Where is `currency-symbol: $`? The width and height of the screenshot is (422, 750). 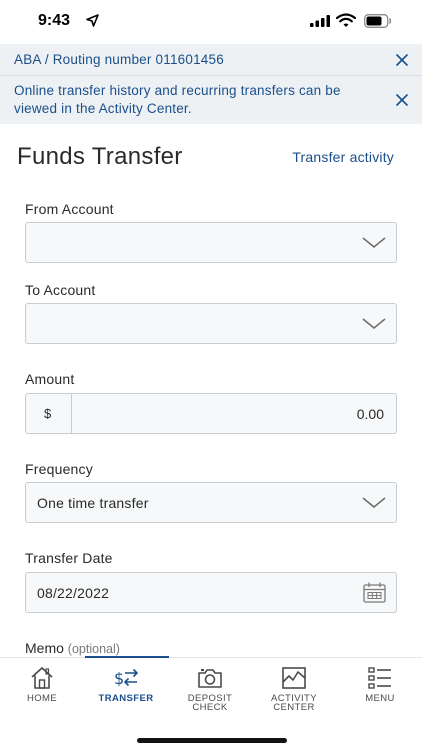 currency-symbol: $ is located at coordinates (48, 413).